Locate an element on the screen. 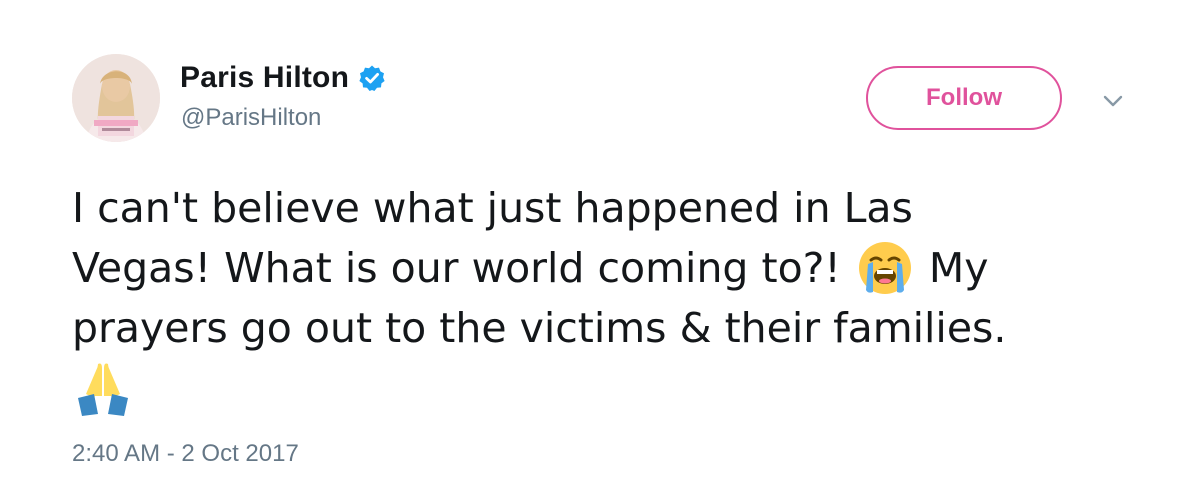  avatar-image is located at coordinates (116, 98).